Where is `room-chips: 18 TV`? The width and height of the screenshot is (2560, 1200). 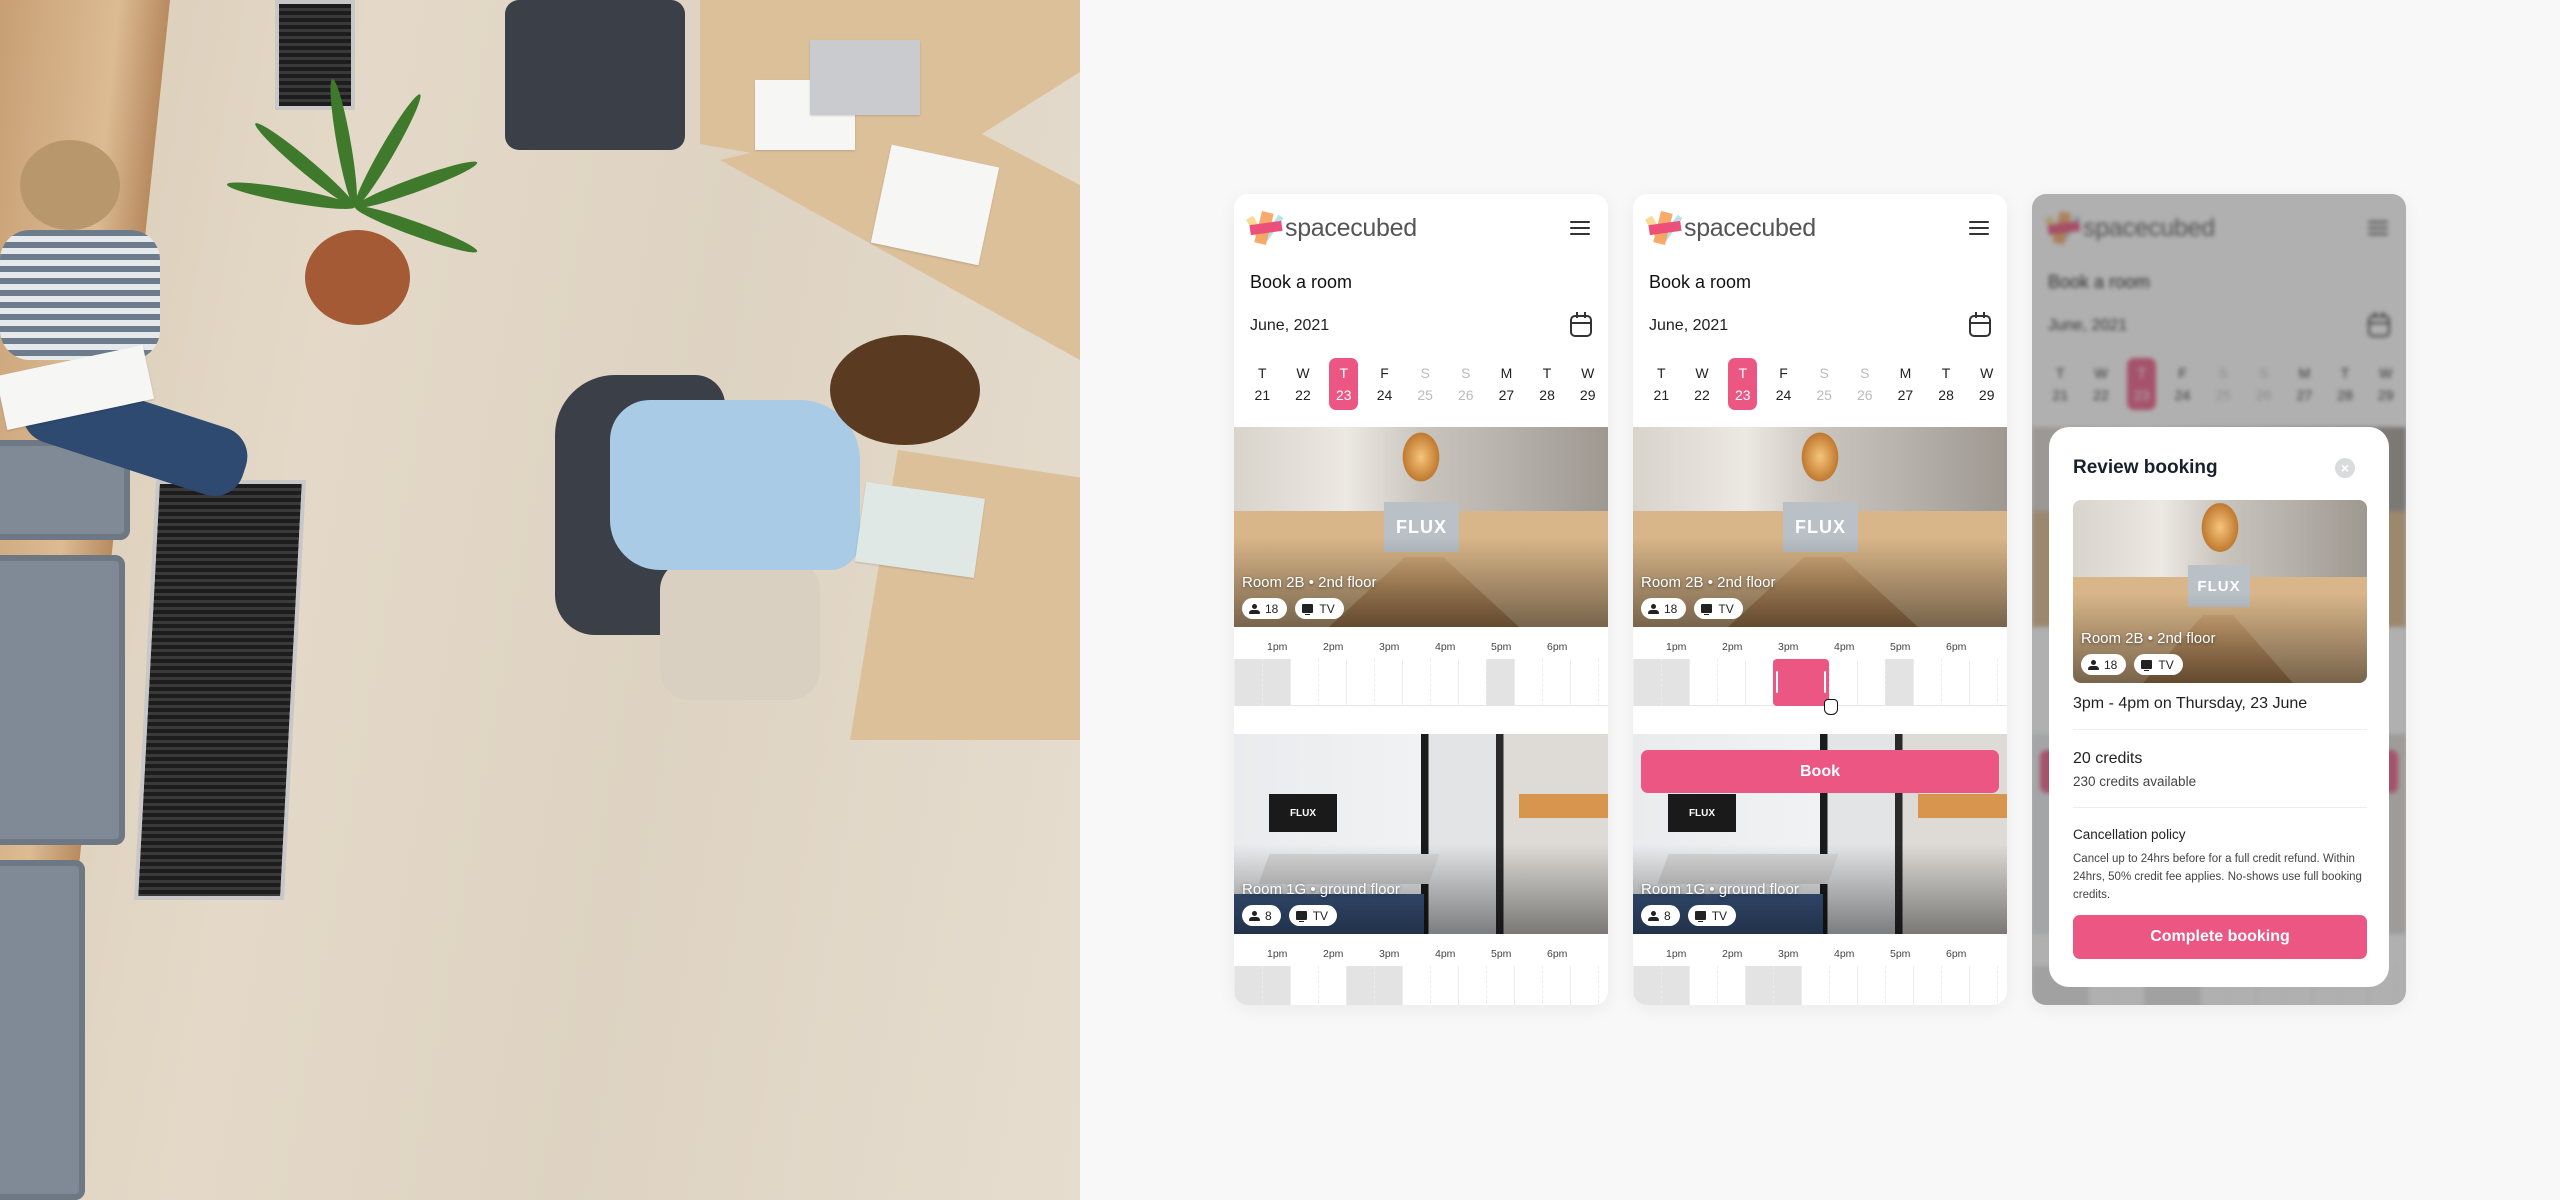
room-chips: 18 TV is located at coordinates (2132, 664).